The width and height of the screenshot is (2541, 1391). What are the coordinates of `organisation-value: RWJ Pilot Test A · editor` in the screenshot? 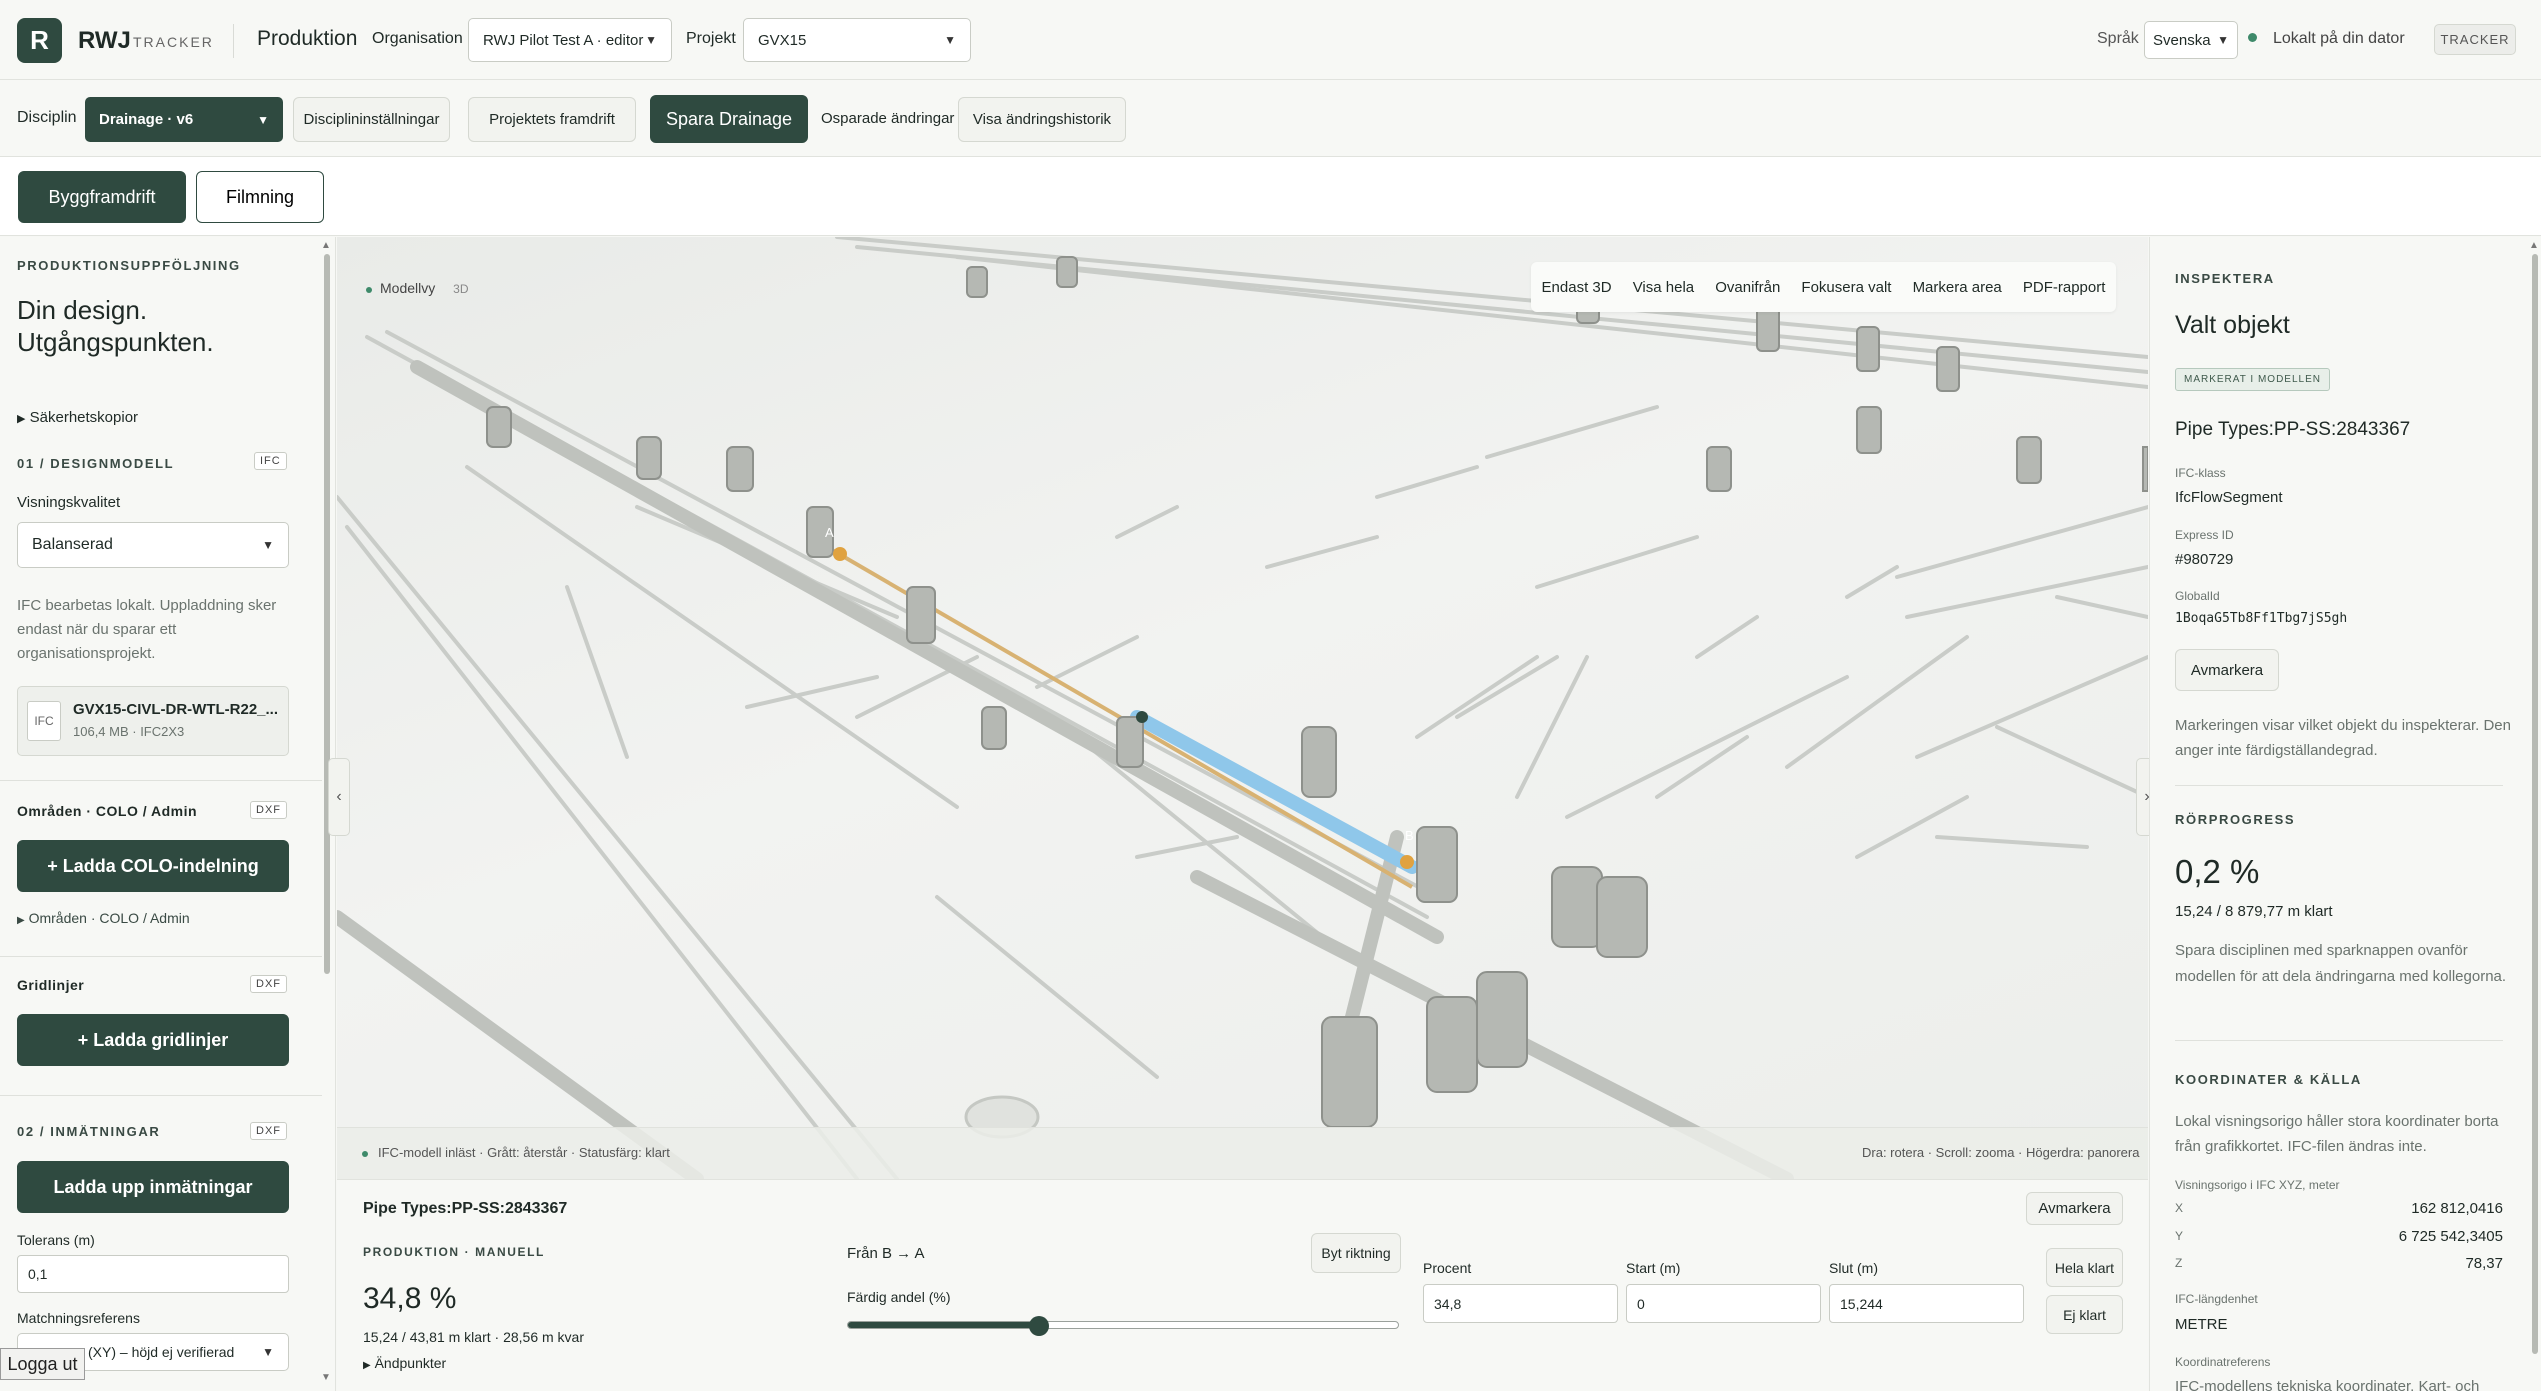 It's located at (563, 40).